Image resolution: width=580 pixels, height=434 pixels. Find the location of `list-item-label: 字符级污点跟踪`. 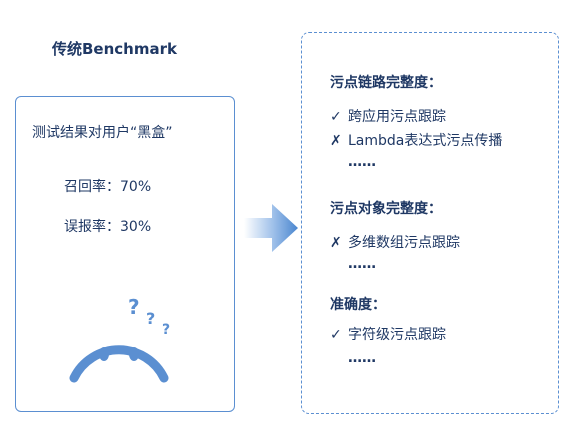

list-item-label: 字符级污点跟踪 is located at coordinates (397, 335).